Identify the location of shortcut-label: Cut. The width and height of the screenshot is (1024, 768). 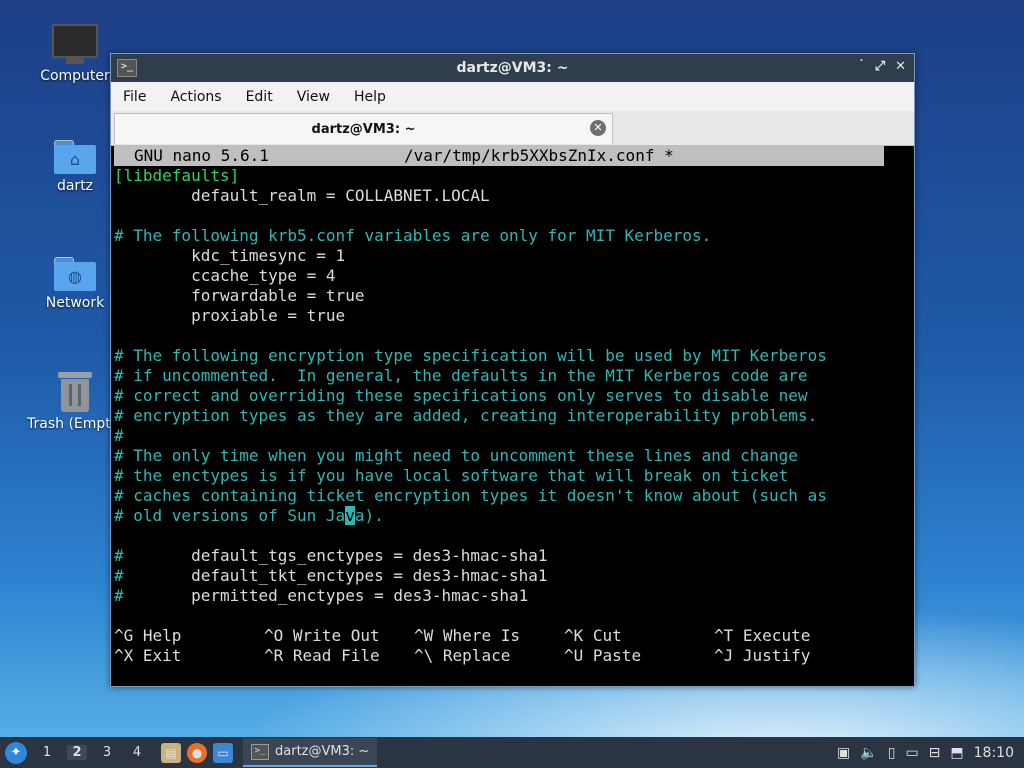
(607, 635).